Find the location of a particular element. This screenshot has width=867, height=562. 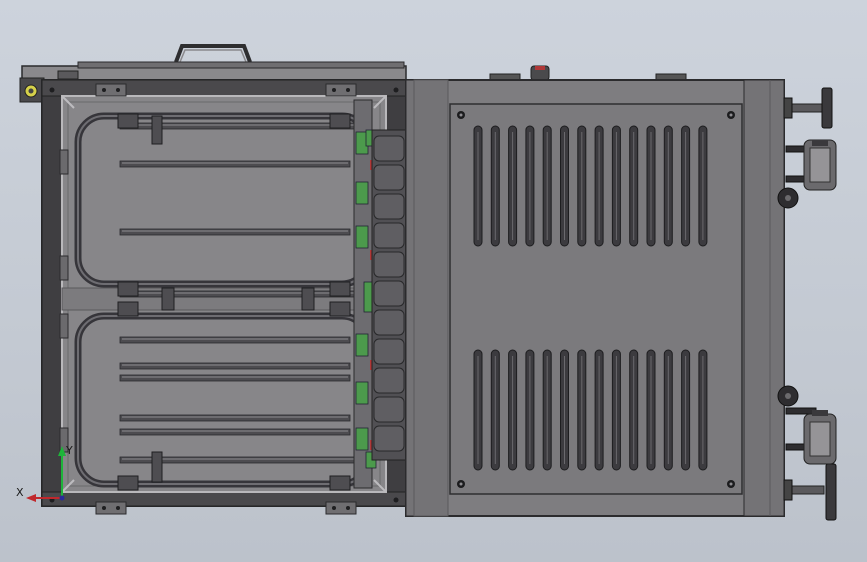

fin-stack is located at coordinates (389, 293).